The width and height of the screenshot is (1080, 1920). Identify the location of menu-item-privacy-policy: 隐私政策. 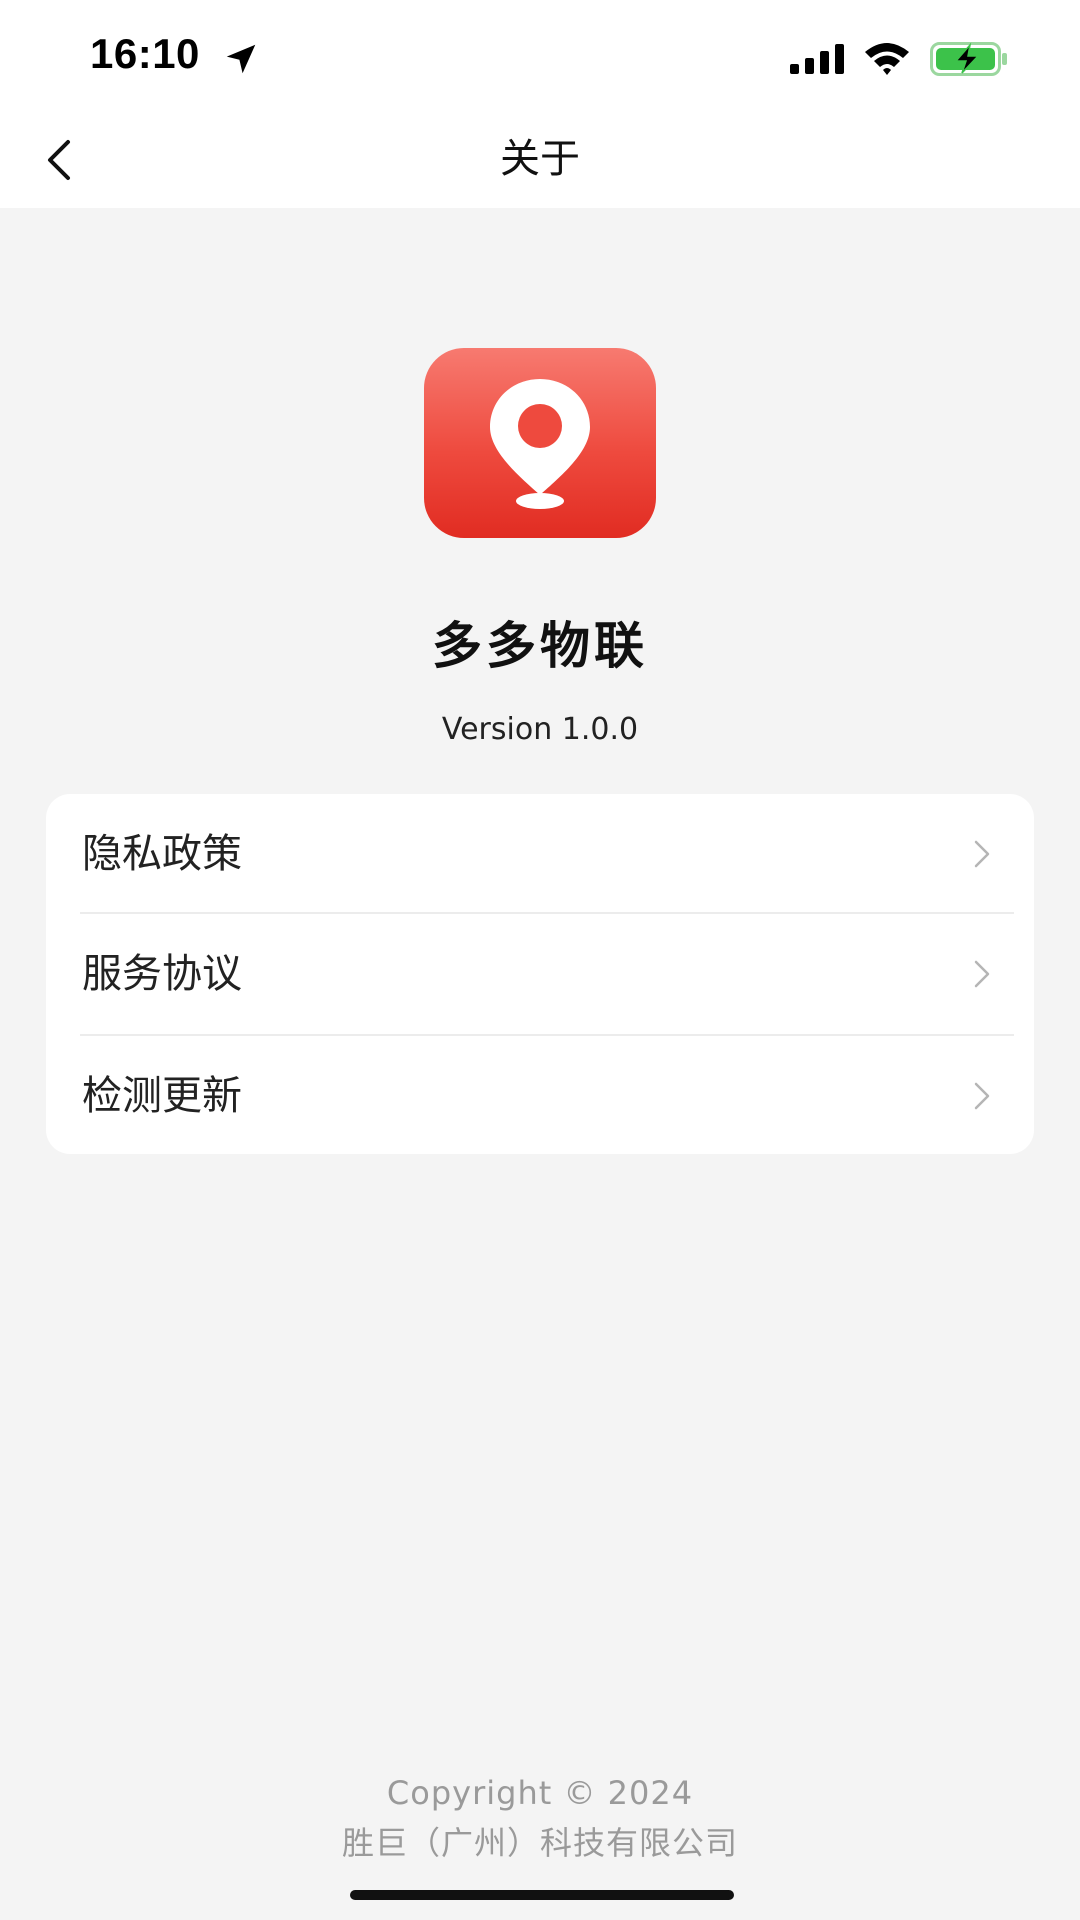
(540, 854).